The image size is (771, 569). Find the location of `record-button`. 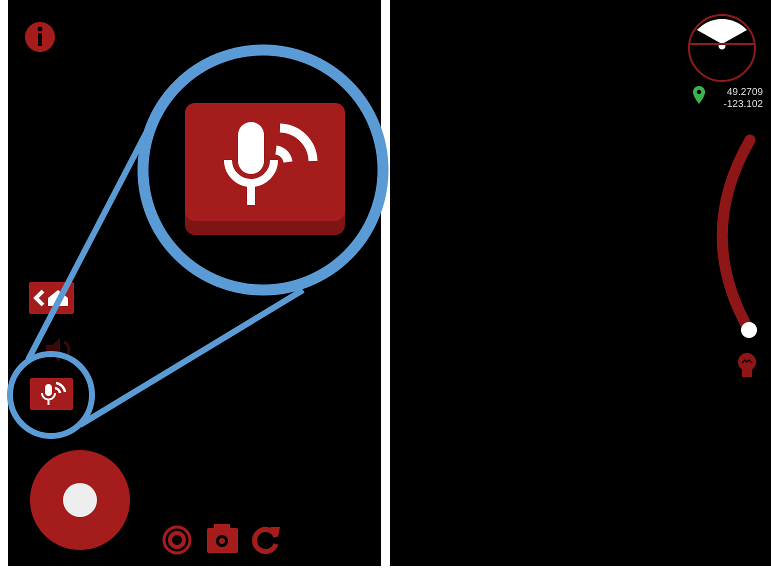

record-button is located at coordinates (80, 500).